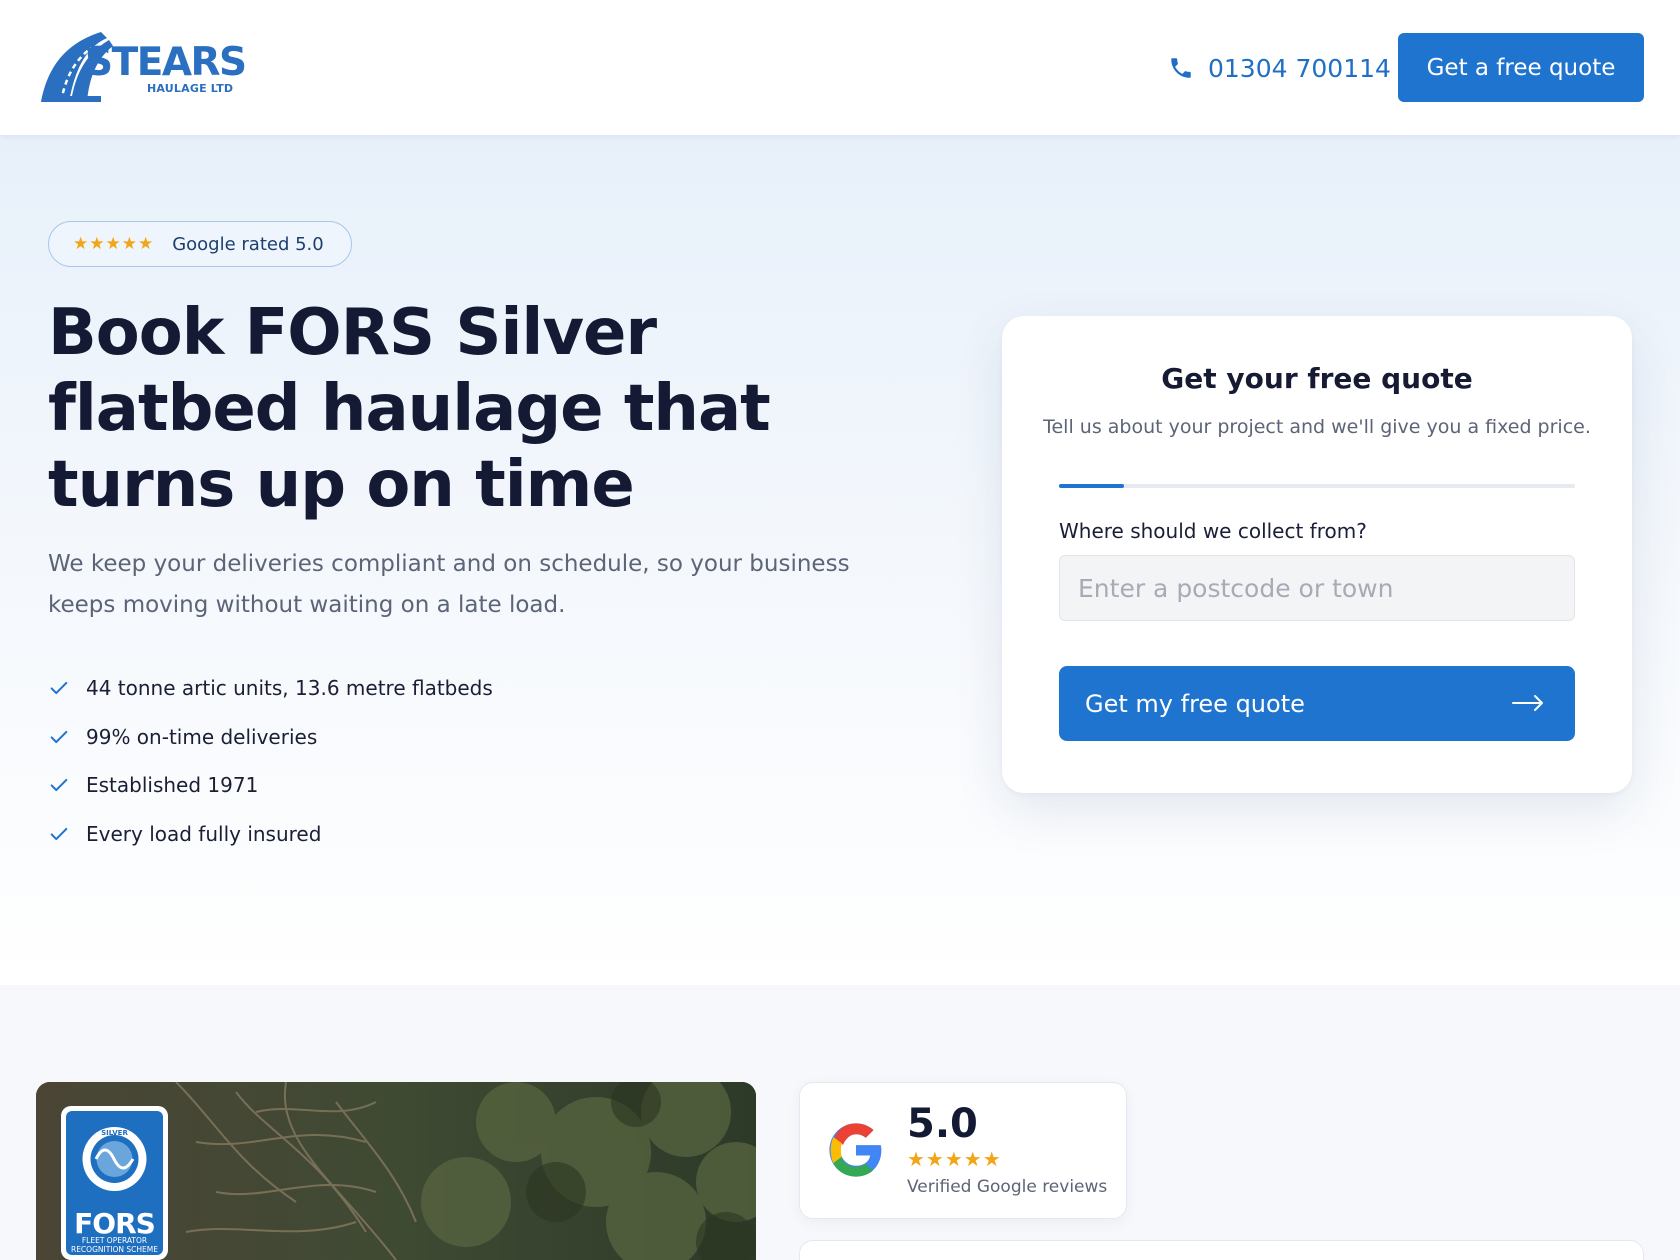 The height and width of the screenshot is (1260, 1680). Describe the element at coordinates (855, 1150) in the screenshot. I see `google-logo-icon` at that location.